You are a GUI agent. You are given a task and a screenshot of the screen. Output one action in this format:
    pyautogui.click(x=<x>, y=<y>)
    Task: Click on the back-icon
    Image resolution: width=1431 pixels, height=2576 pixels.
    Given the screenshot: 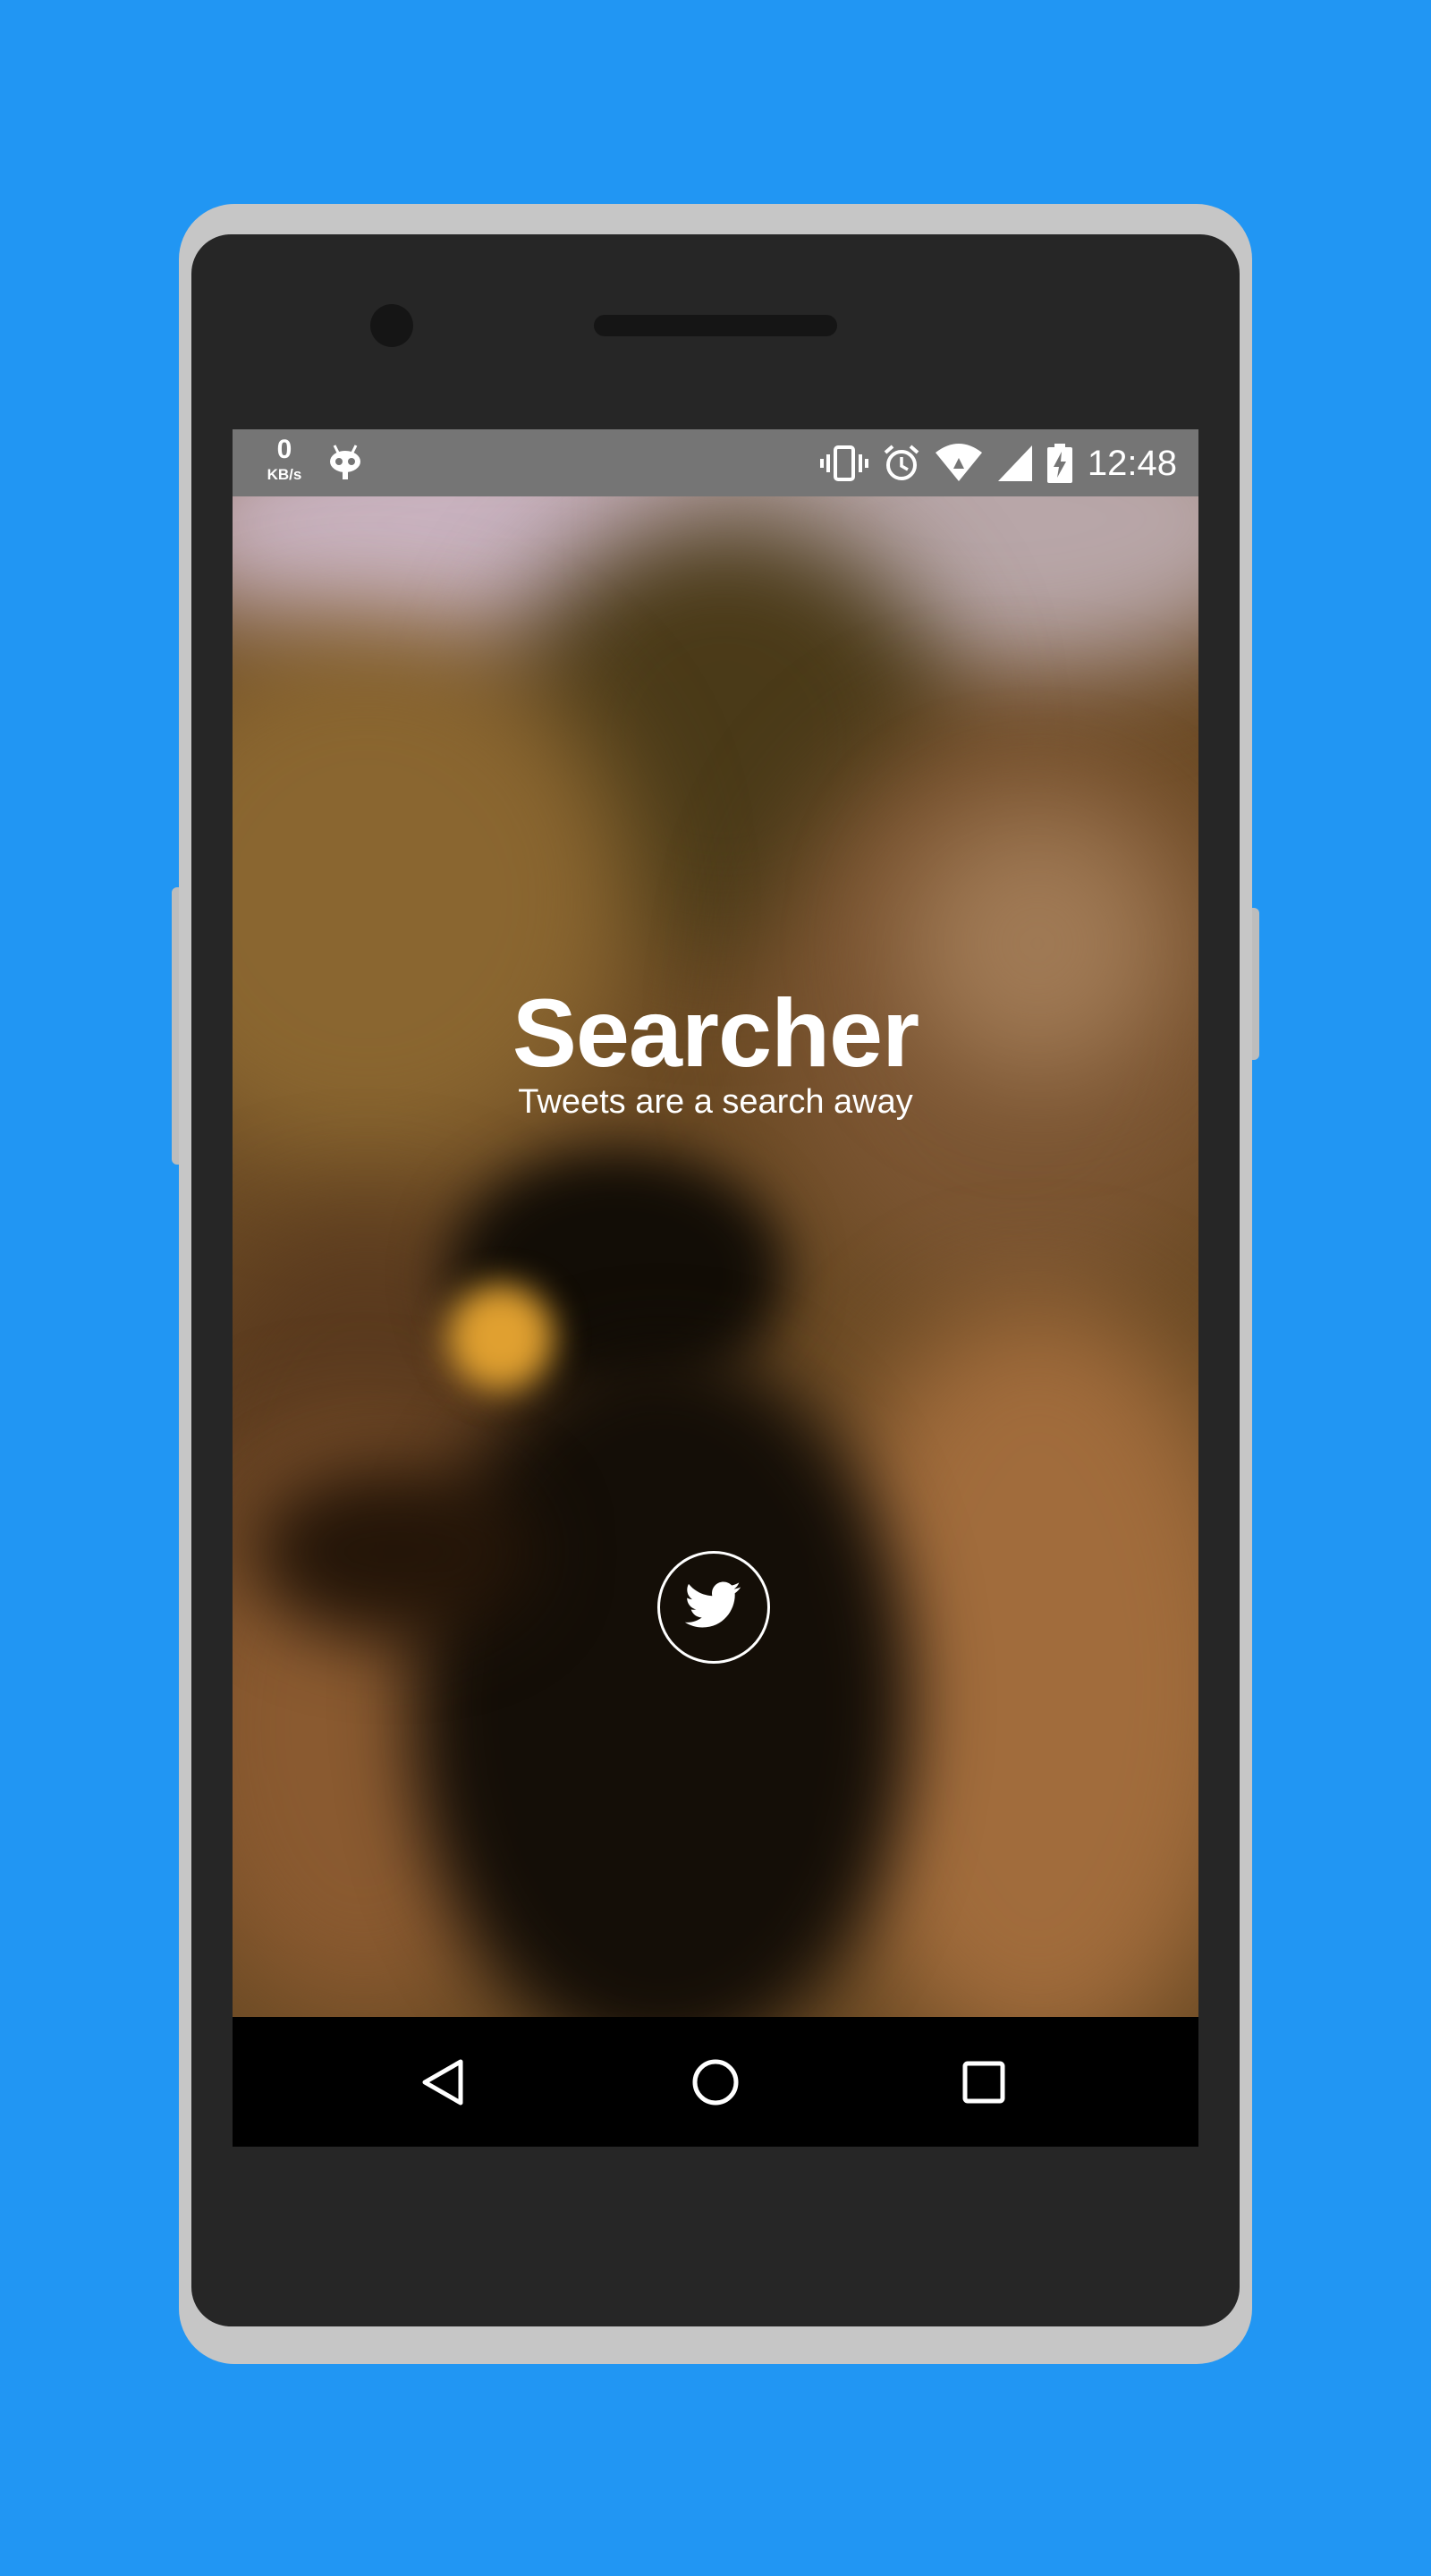 What is the action you would take?
    pyautogui.click(x=443, y=2082)
    